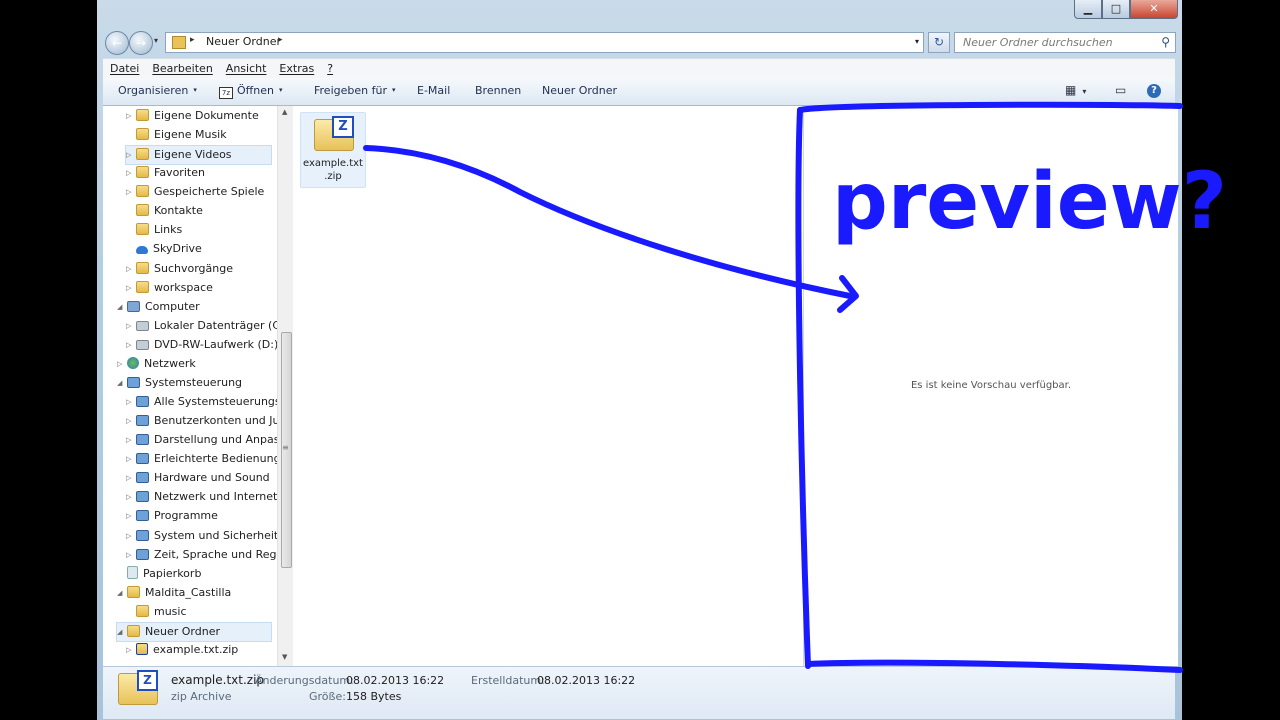 The image size is (1280, 720). I want to click on preview-pane-button: ▭, so click(1120, 90).